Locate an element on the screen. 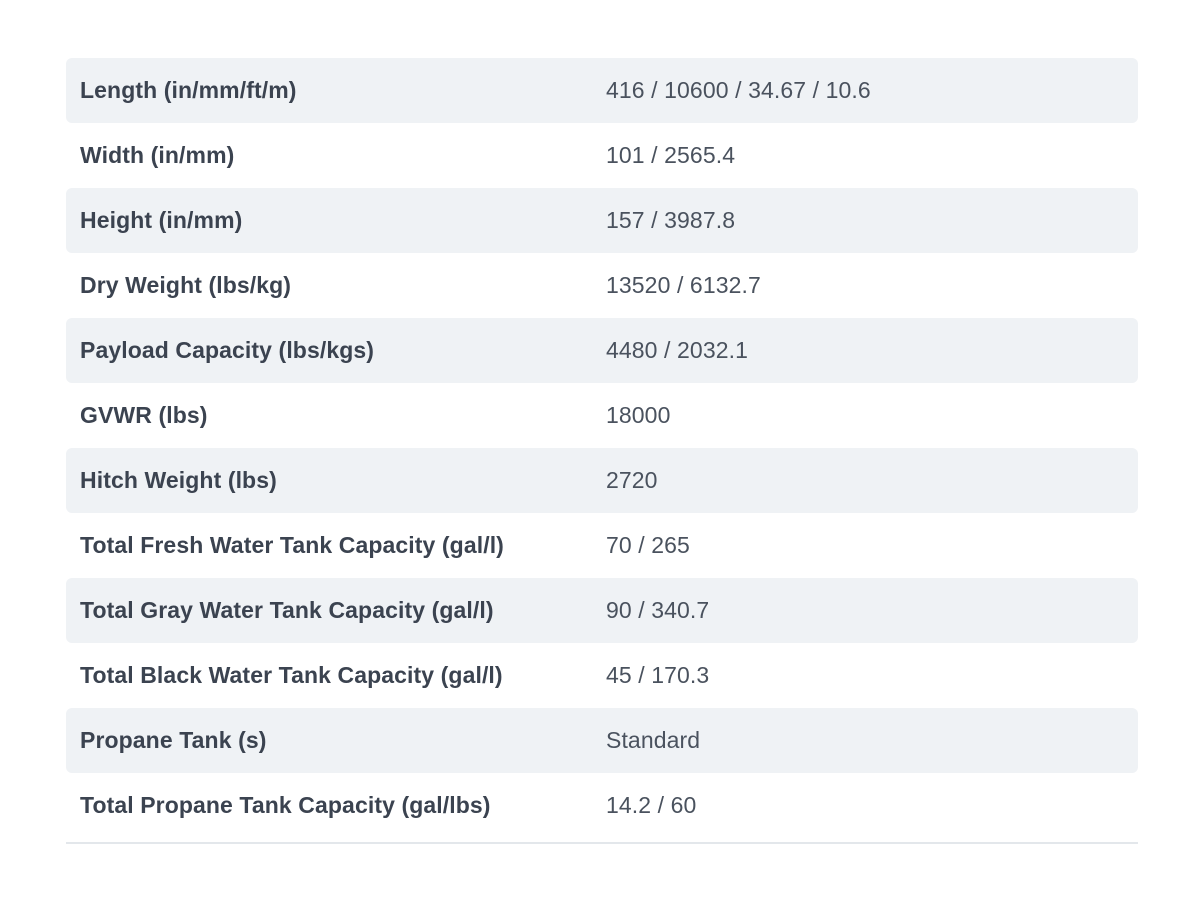 The width and height of the screenshot is (1200, 900). spec-value: 4480 / 2032.1 is located at coordinates (677, 350).